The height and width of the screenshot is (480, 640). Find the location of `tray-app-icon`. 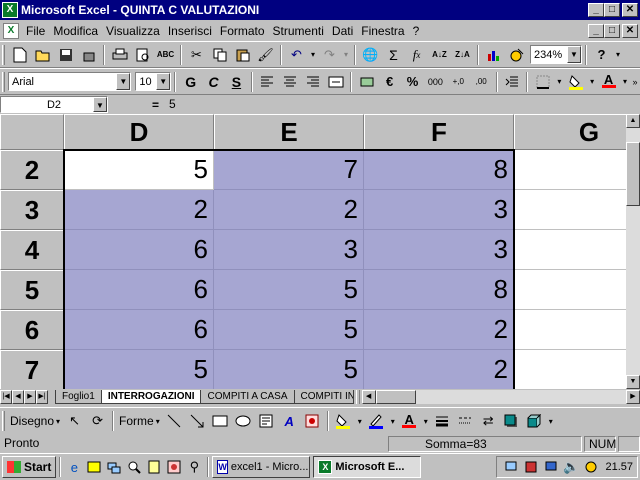

tray-app-icon is located at coordinates (591, 467).